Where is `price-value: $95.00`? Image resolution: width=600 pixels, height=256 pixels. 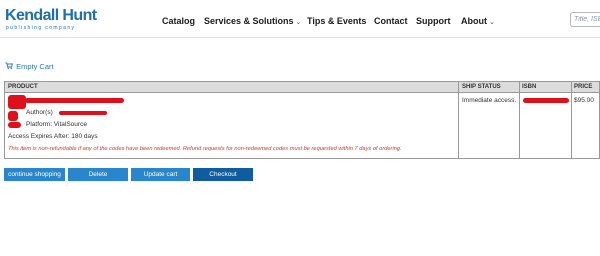
price-value: $95.00 is located at coordinates (584, 100).